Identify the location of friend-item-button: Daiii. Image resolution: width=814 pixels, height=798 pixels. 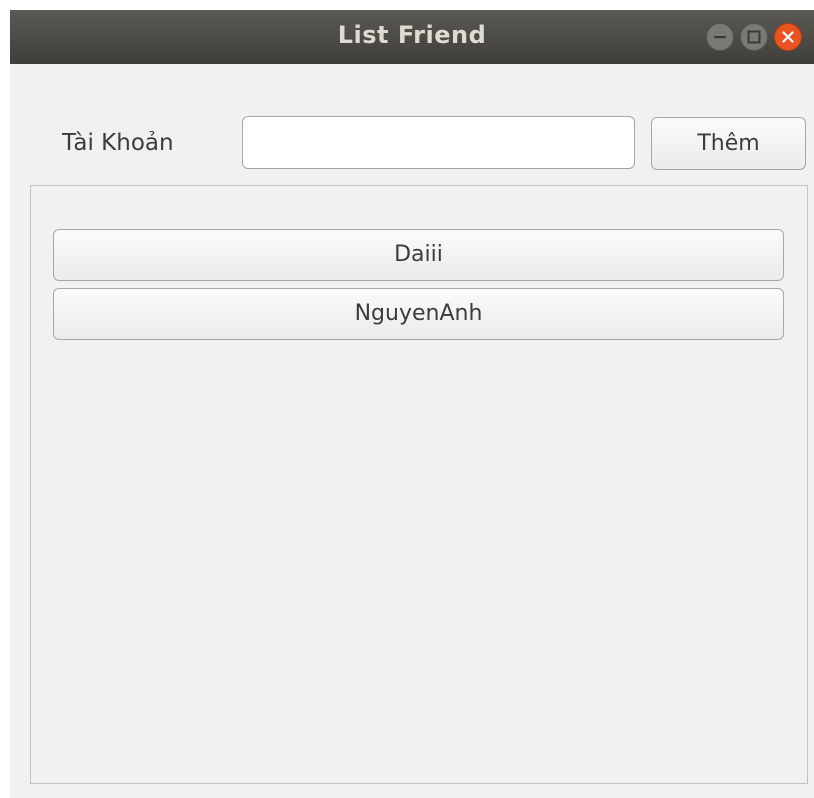
(418, 255).